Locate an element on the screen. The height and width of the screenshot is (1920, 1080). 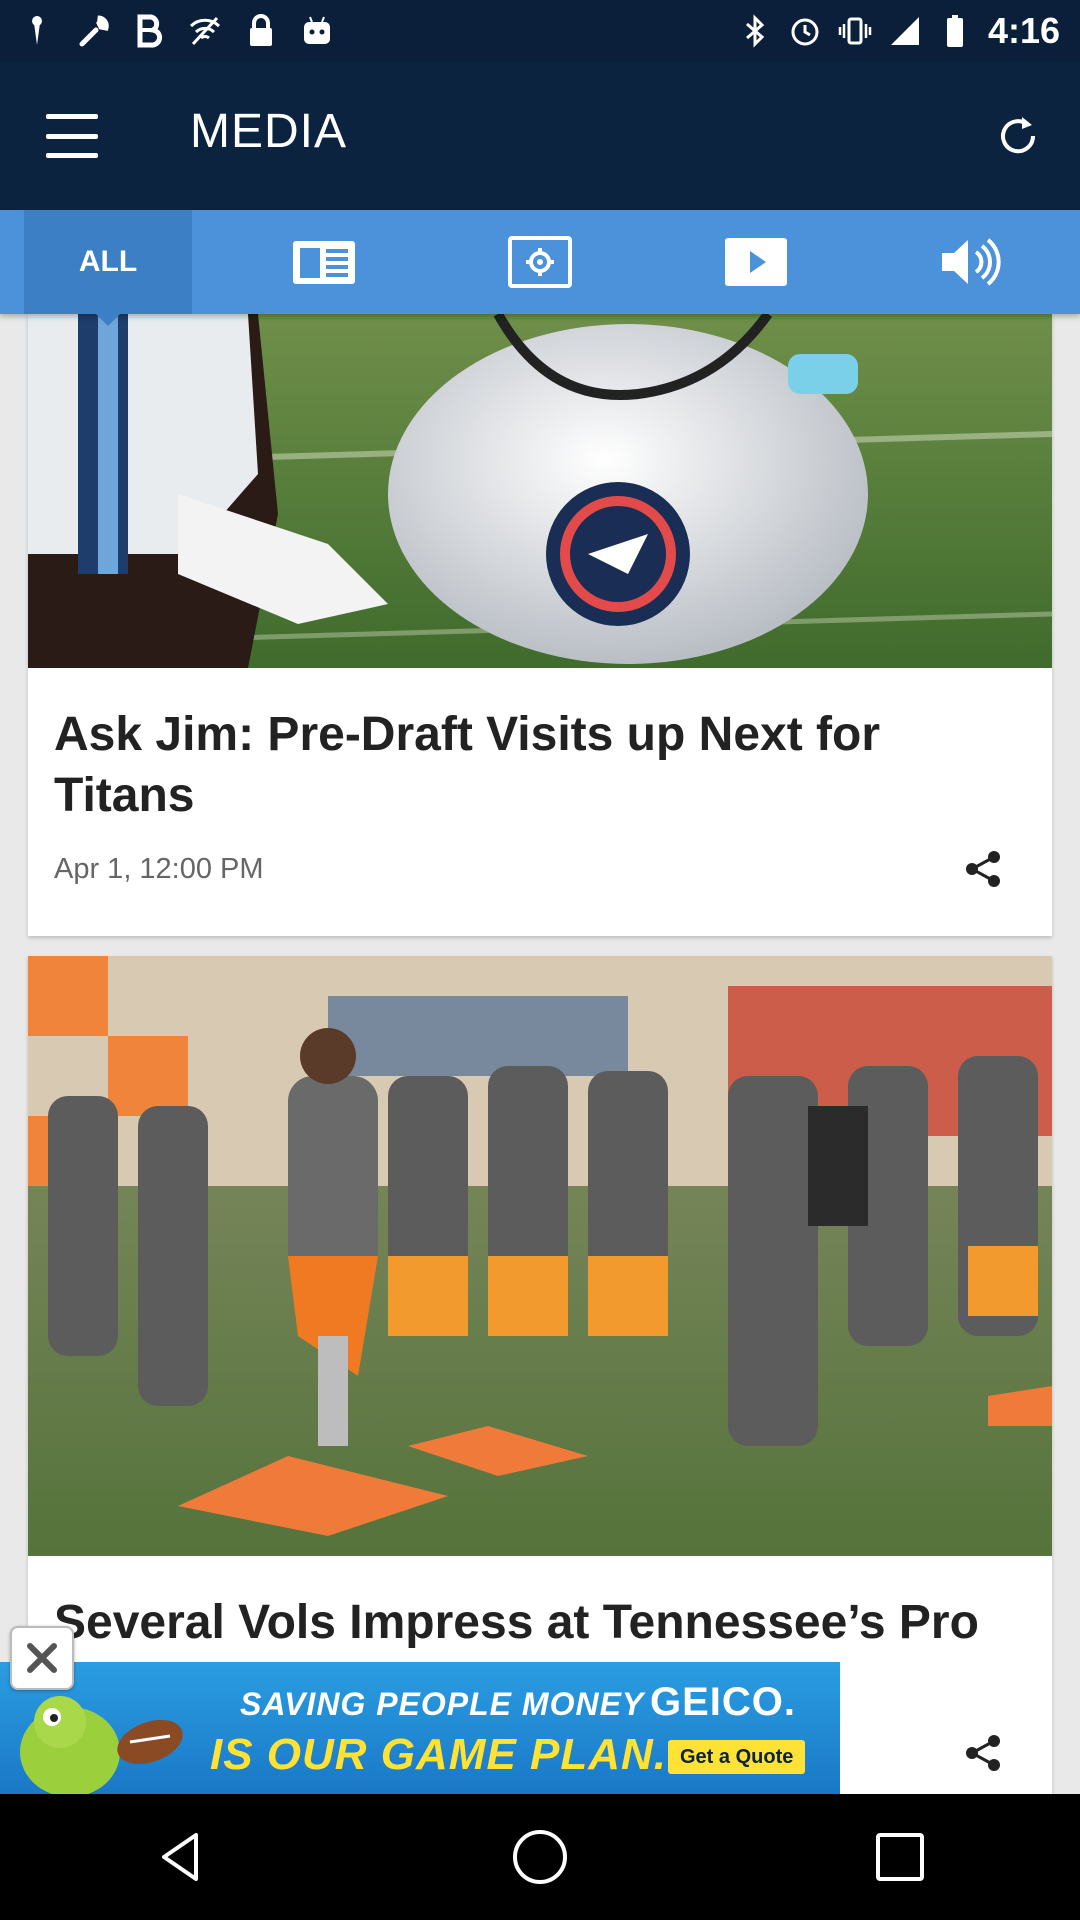
notification-icon is located at coordinates (37, 31).